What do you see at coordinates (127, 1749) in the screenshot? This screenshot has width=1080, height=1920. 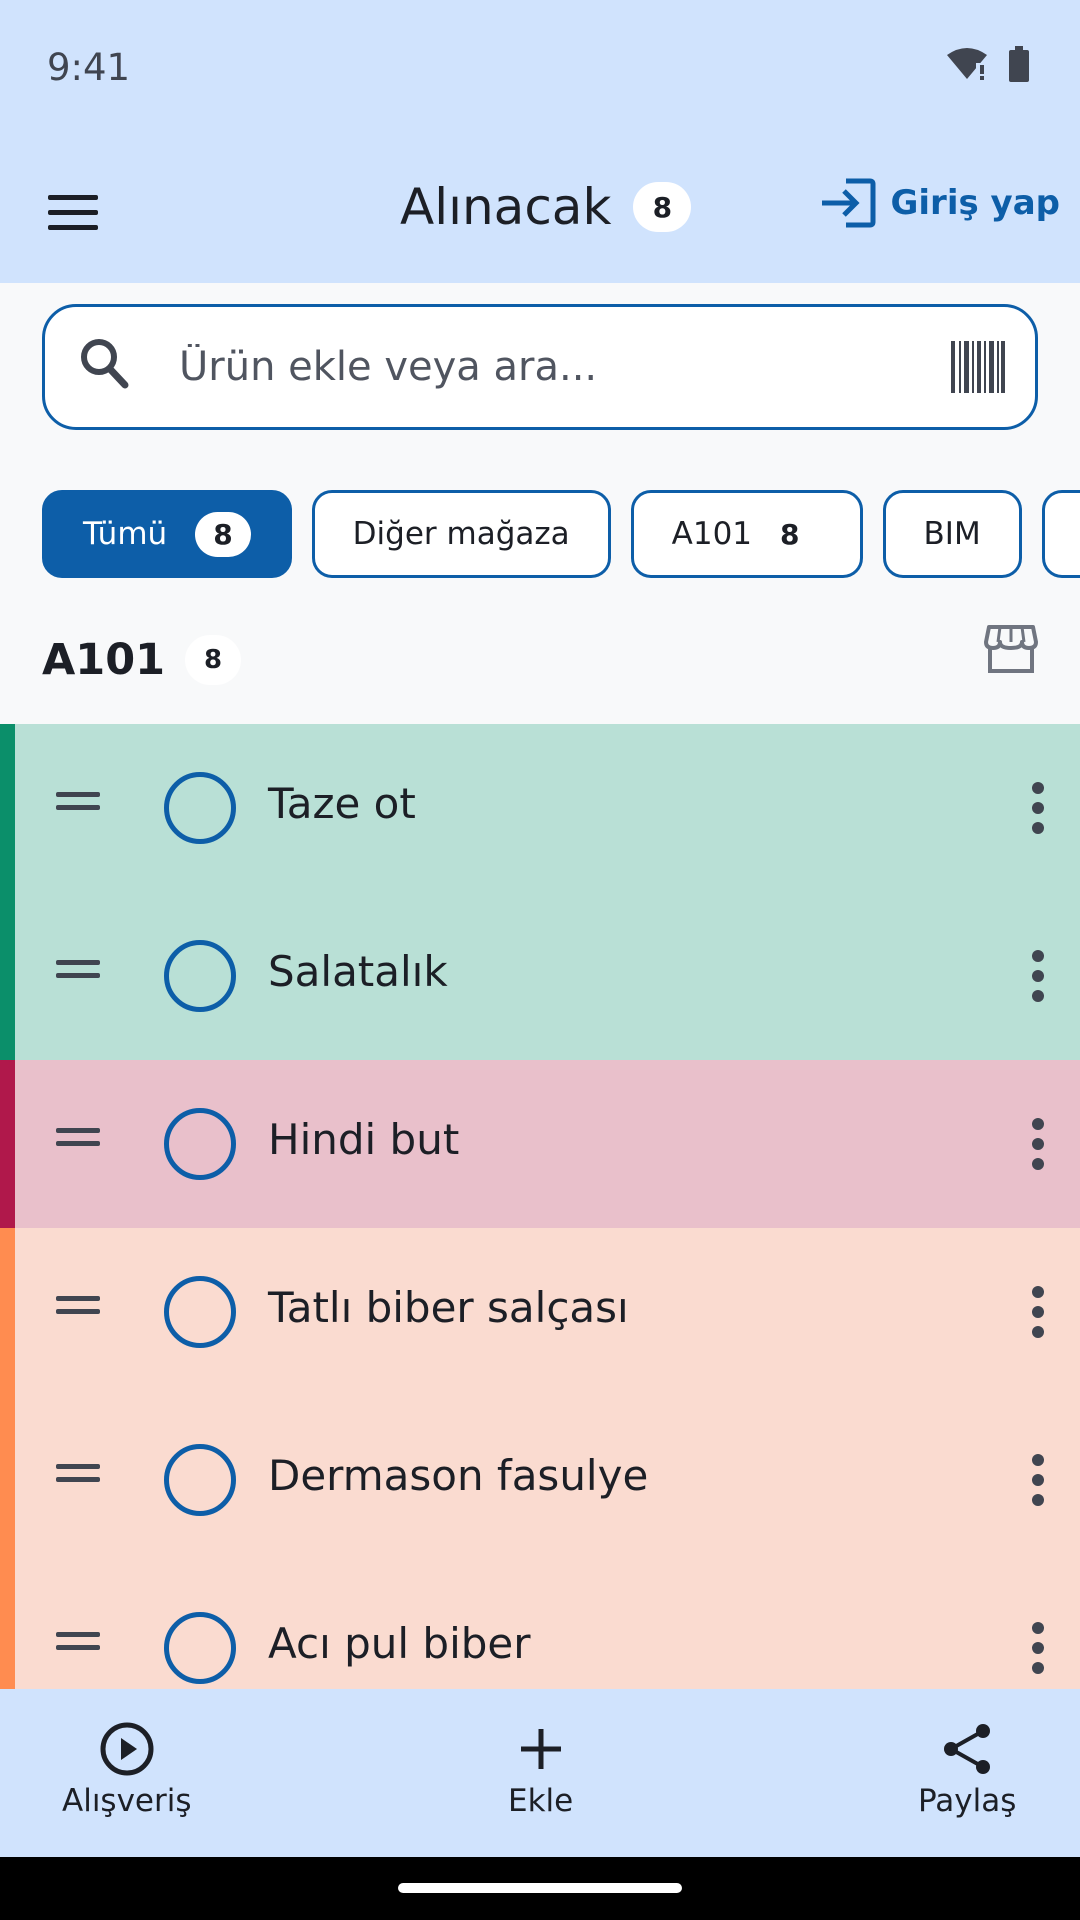 I see `play-circle-icon` at bounding box center [127, 1749].